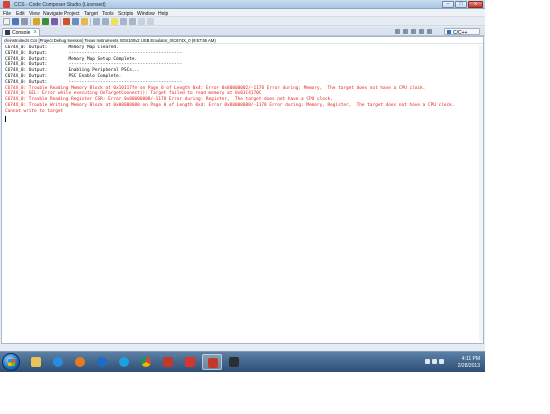 The height and width of the screenshot is (414, 550). What do you see at coordinates (24, 21) in the screenshot?
I see `print-icon` at bounding box center [24, 21].